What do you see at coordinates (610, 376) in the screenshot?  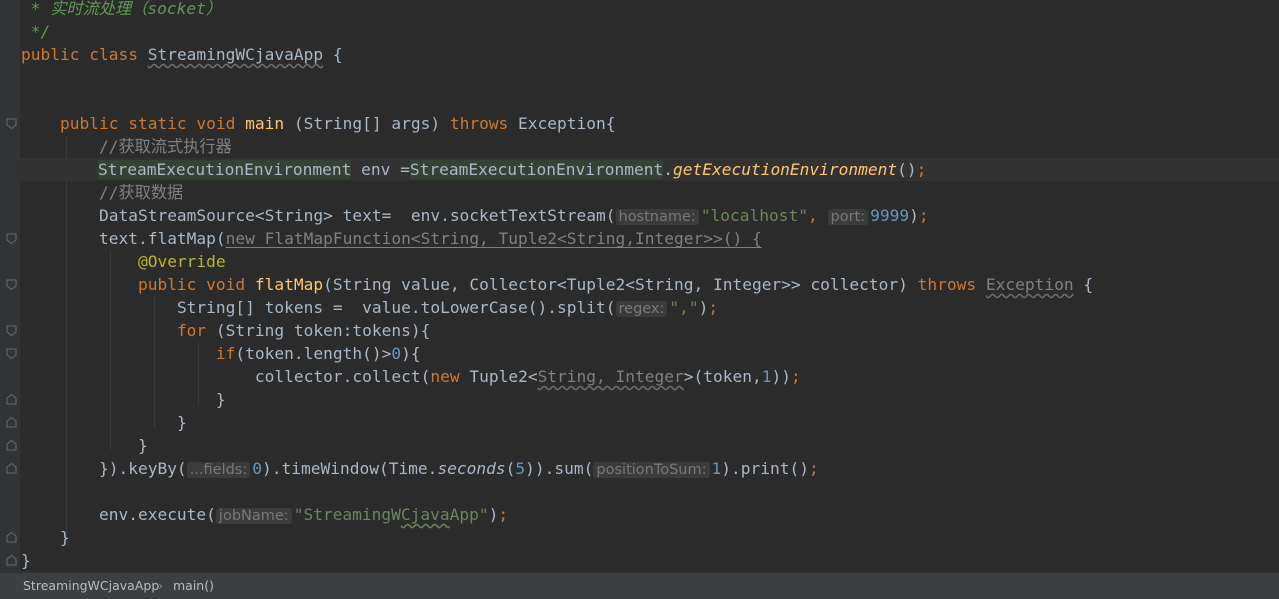 I see `generic-args: String, Integer` at bounding box center [610, 376].